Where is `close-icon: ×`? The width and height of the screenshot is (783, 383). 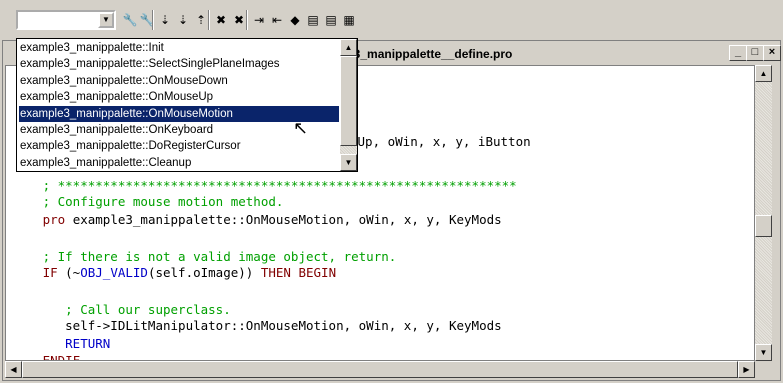
close-icon: × is located at coordinates (772, 52).